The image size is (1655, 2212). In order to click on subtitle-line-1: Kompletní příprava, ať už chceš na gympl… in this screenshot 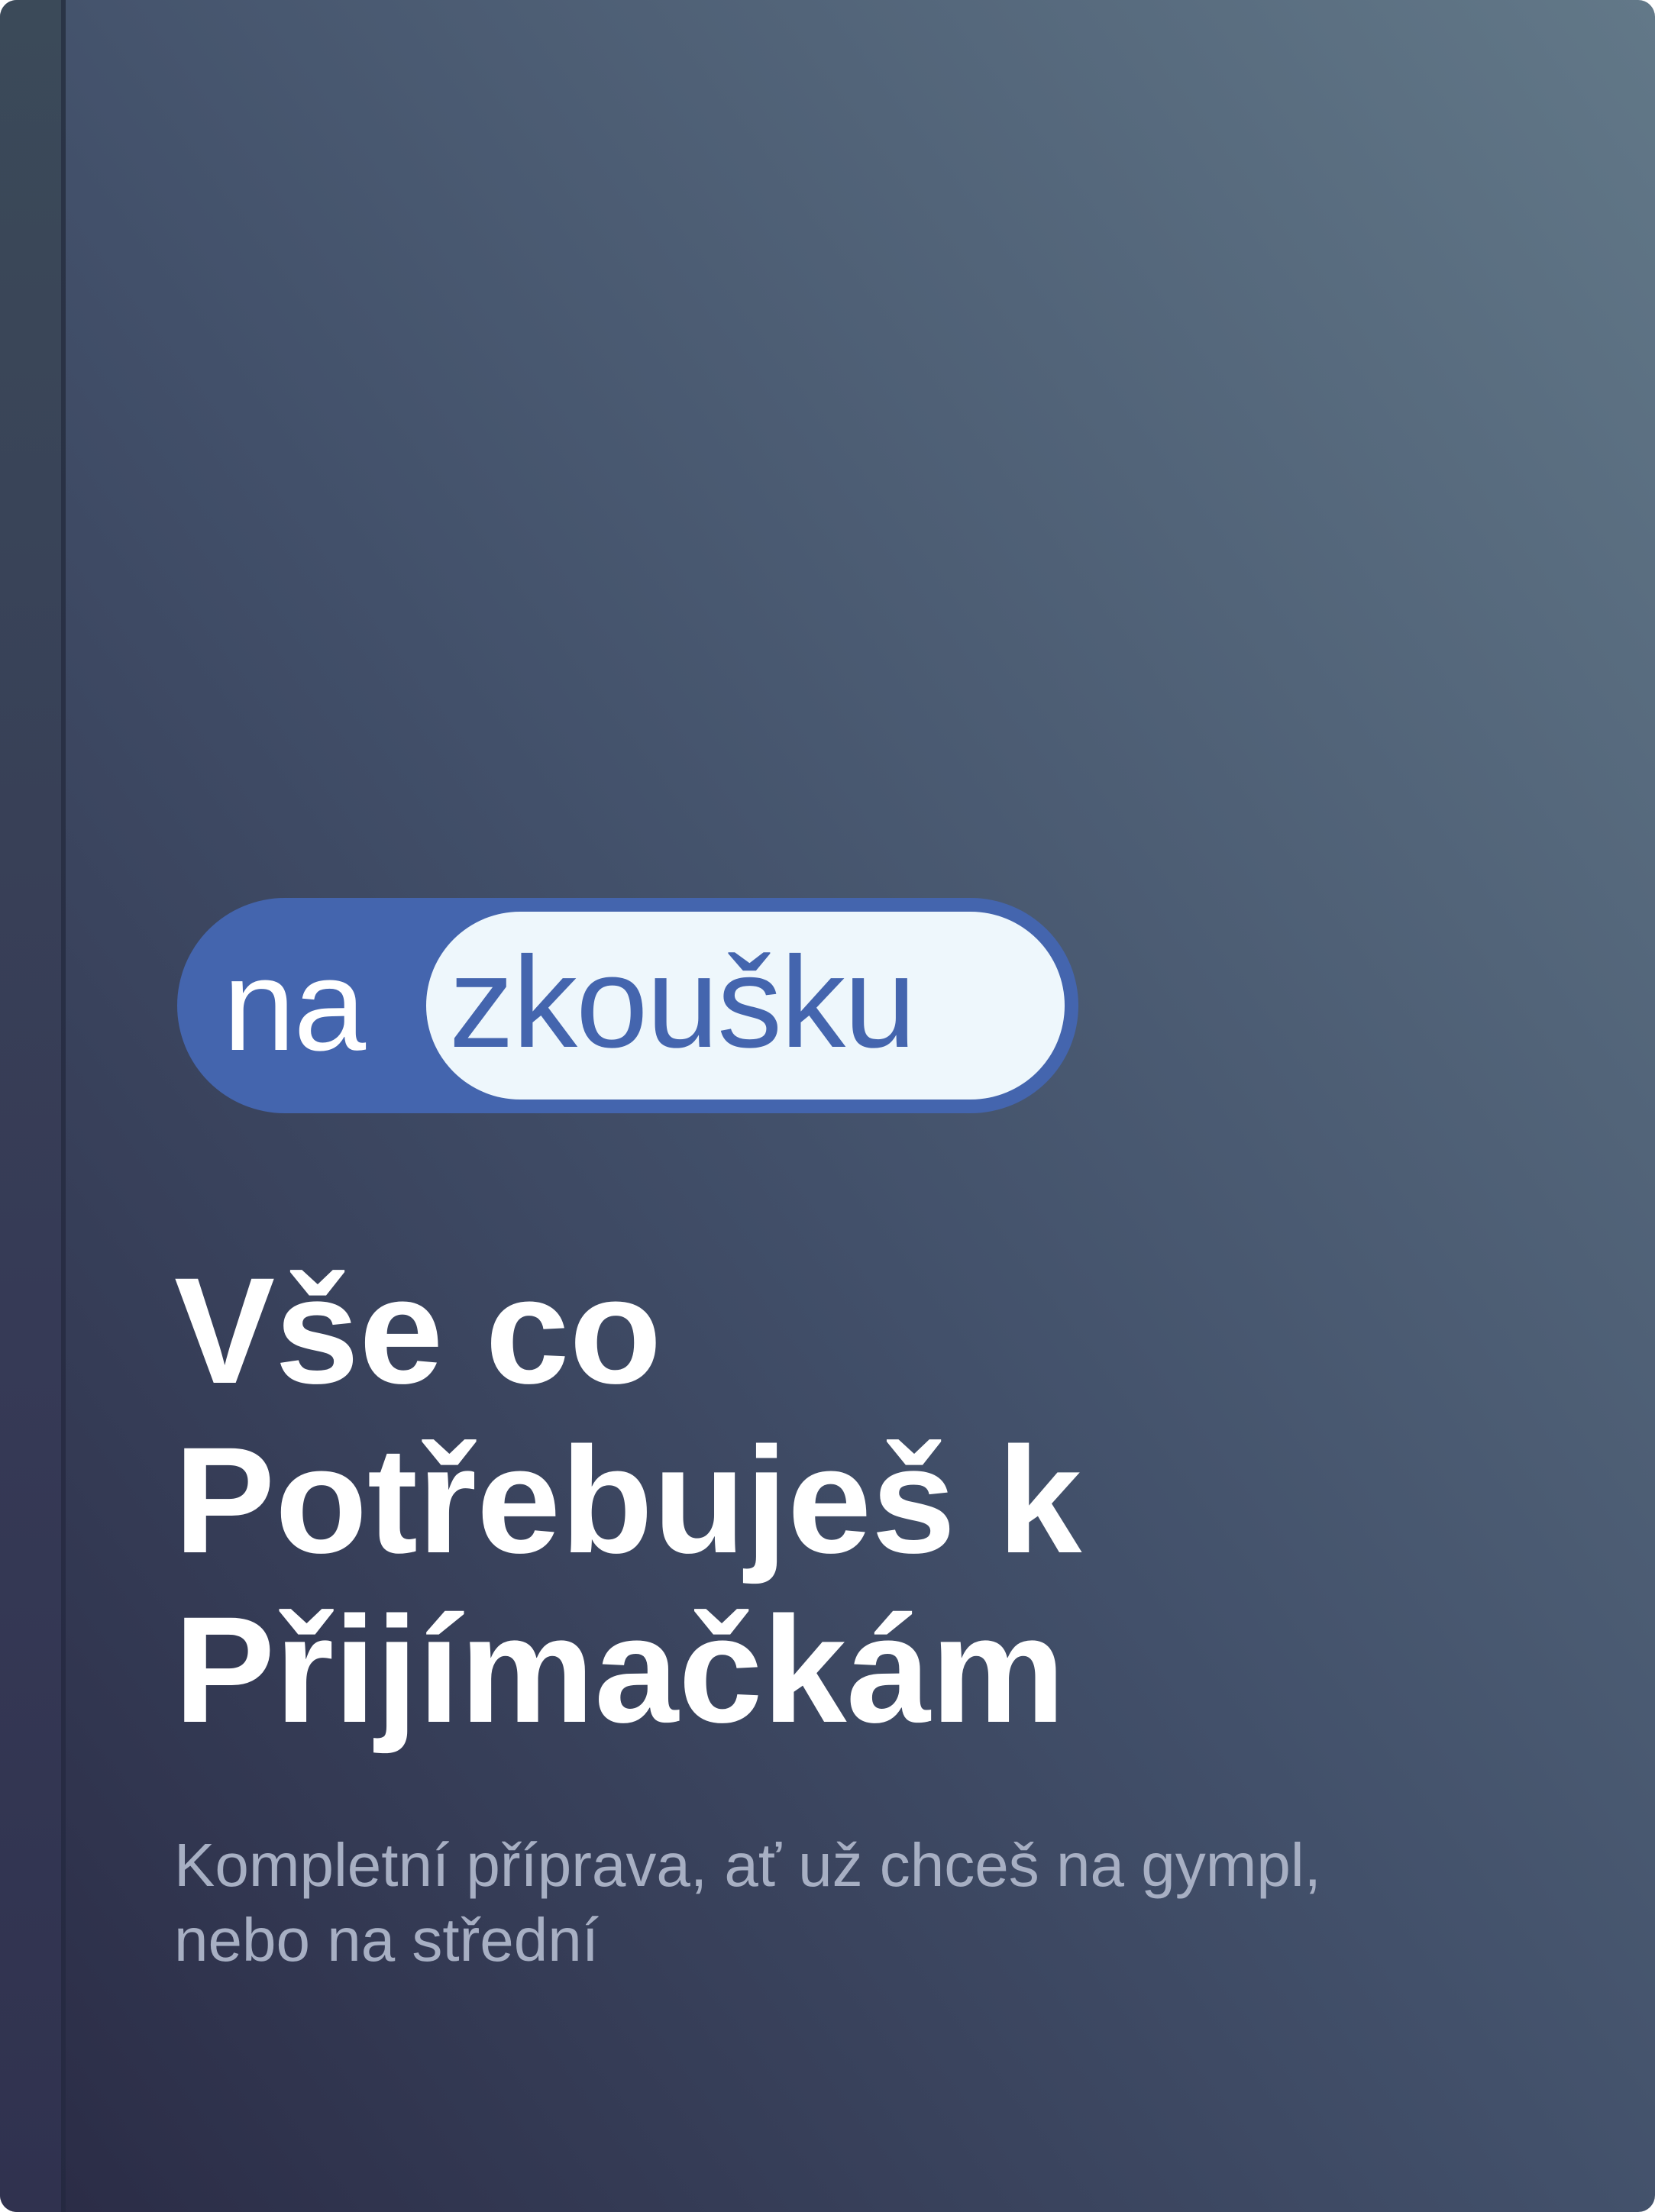, I will do `click(747, 1865)`.